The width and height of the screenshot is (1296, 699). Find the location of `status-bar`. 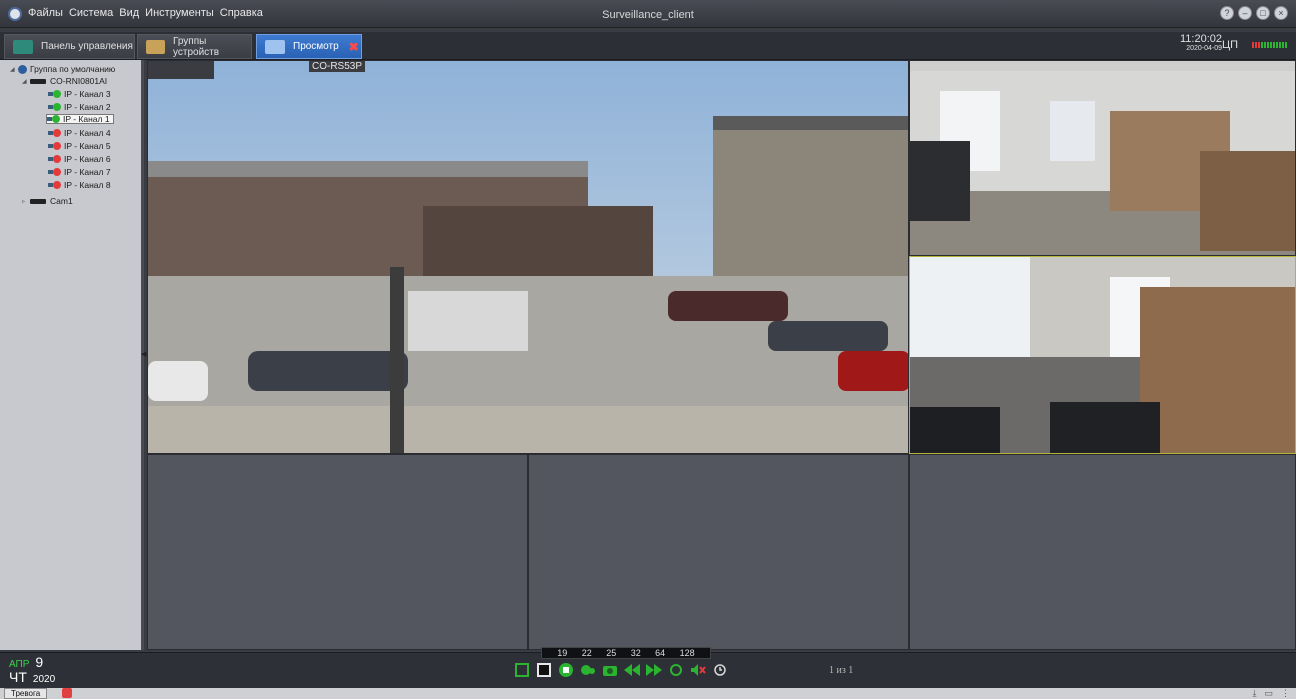

status-bar is located at coordinates (648, 693).